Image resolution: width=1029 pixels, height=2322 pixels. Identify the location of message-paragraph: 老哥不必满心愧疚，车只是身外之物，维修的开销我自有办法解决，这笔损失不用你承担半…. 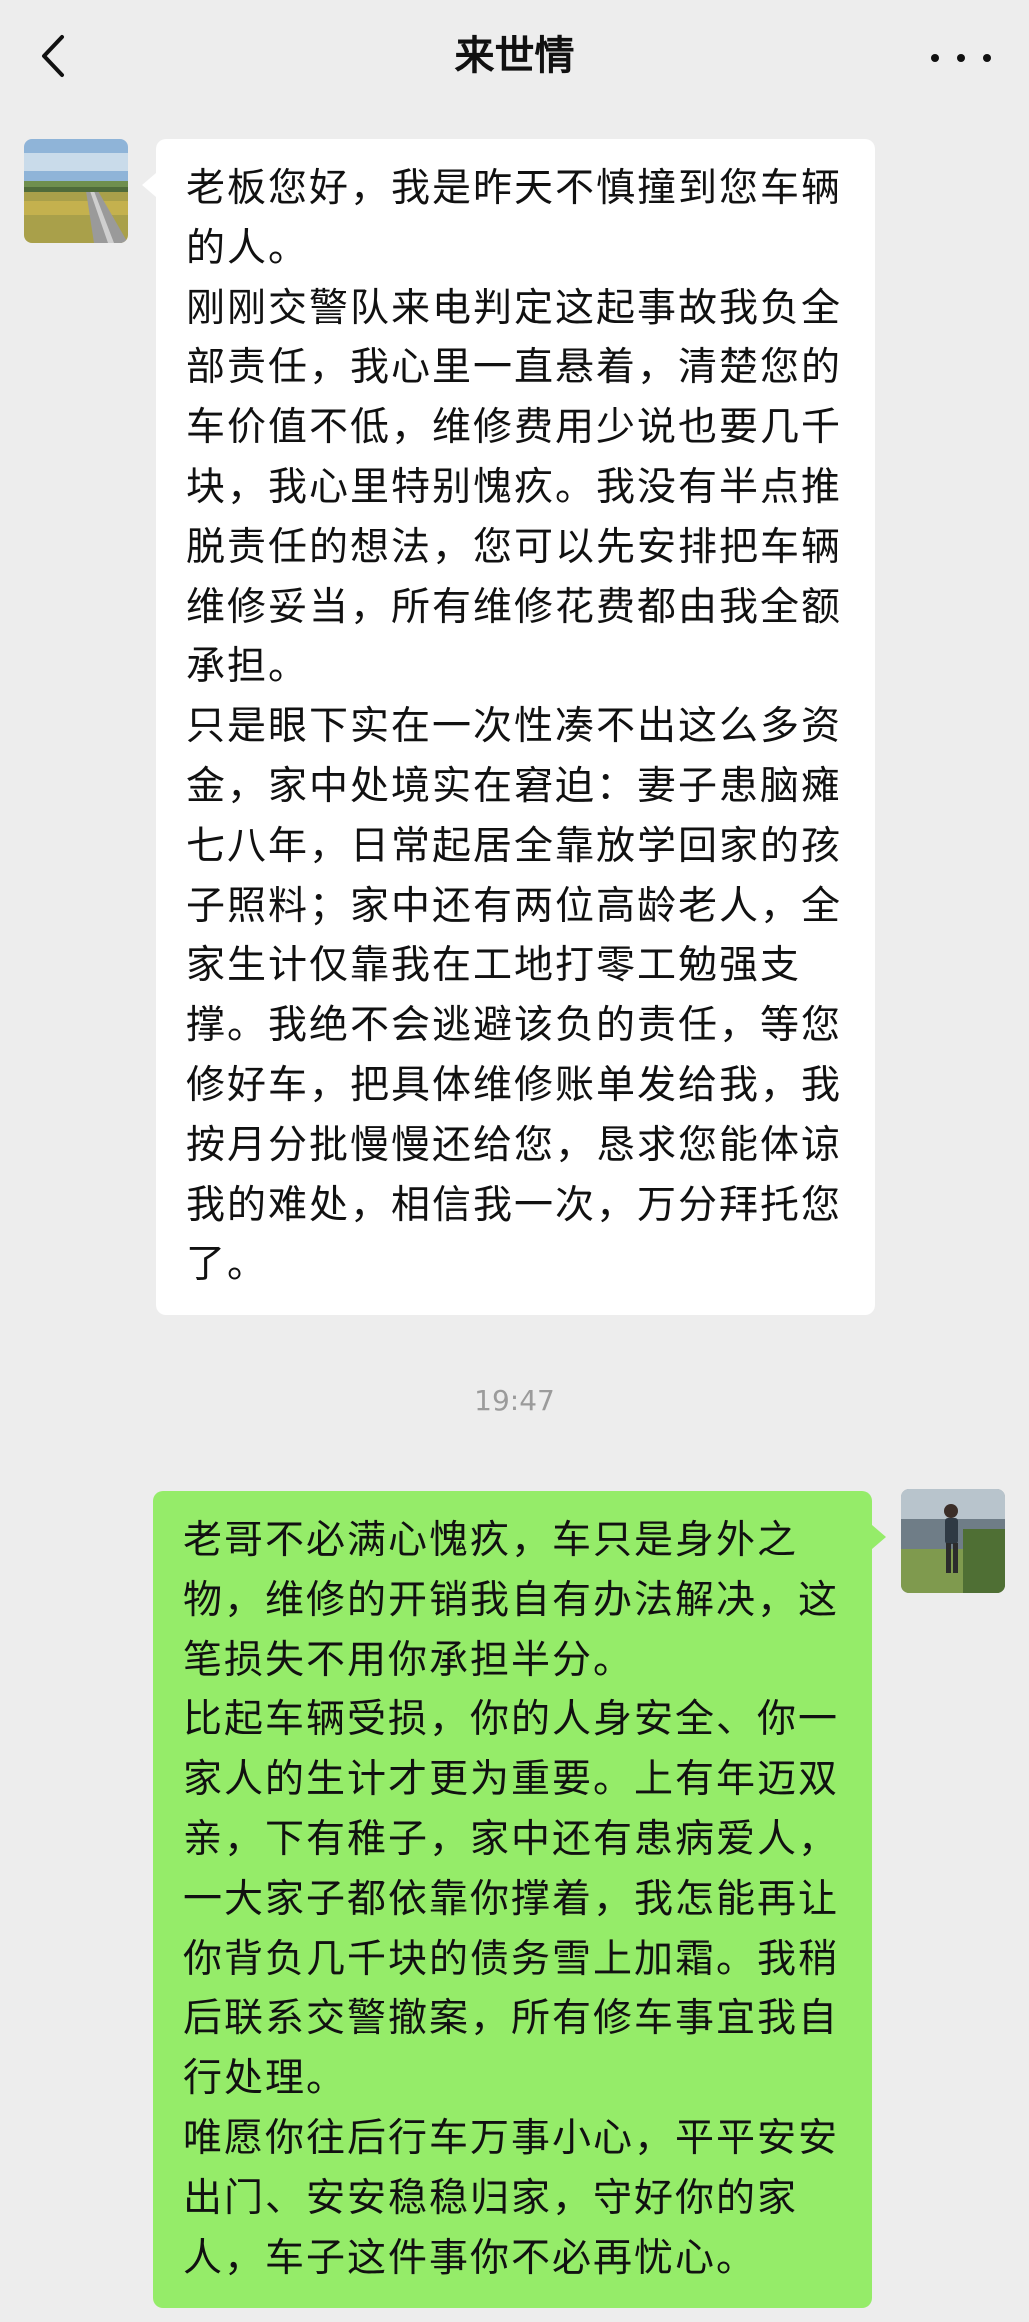
(511, 1600).